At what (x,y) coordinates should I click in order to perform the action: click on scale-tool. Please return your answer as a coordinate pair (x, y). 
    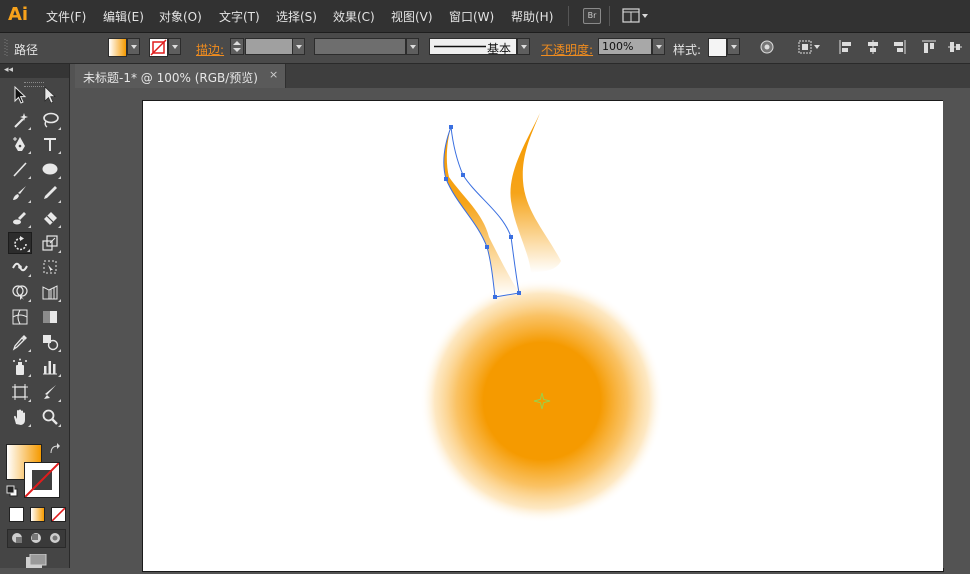
    Looking at the image, I should click on (50, 243).